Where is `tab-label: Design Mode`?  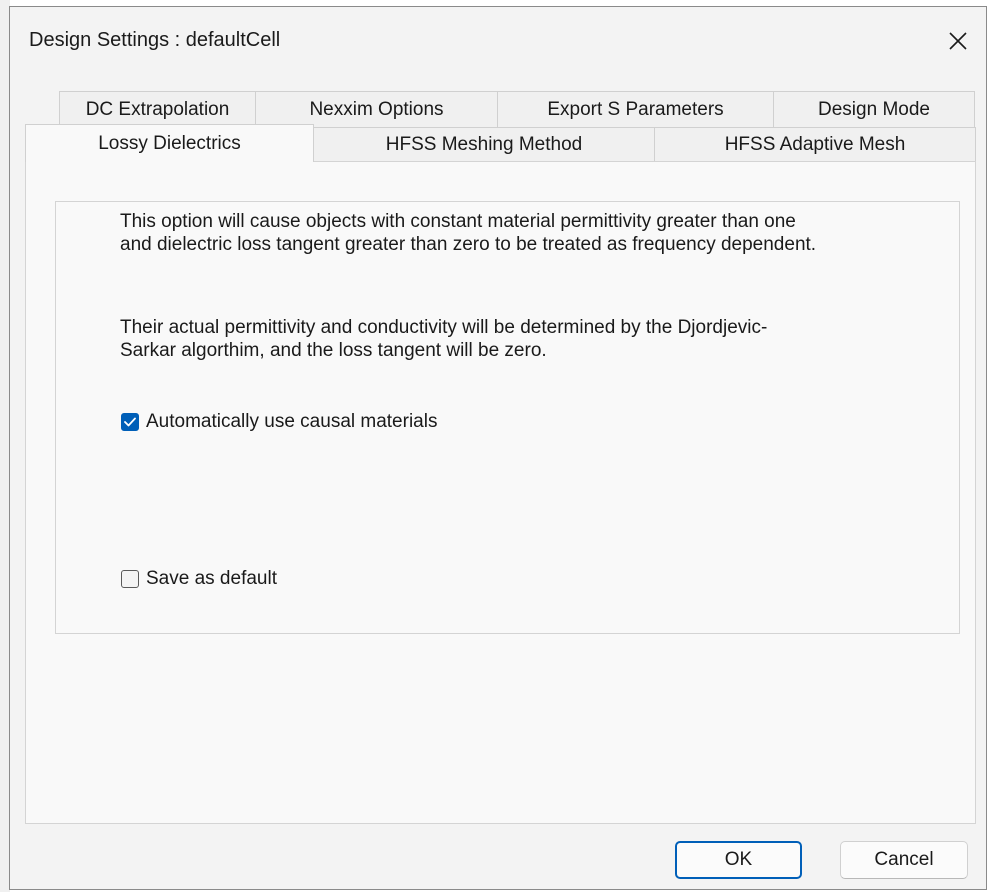 tab-label: Design Mode is located at coordinates (874, 109).